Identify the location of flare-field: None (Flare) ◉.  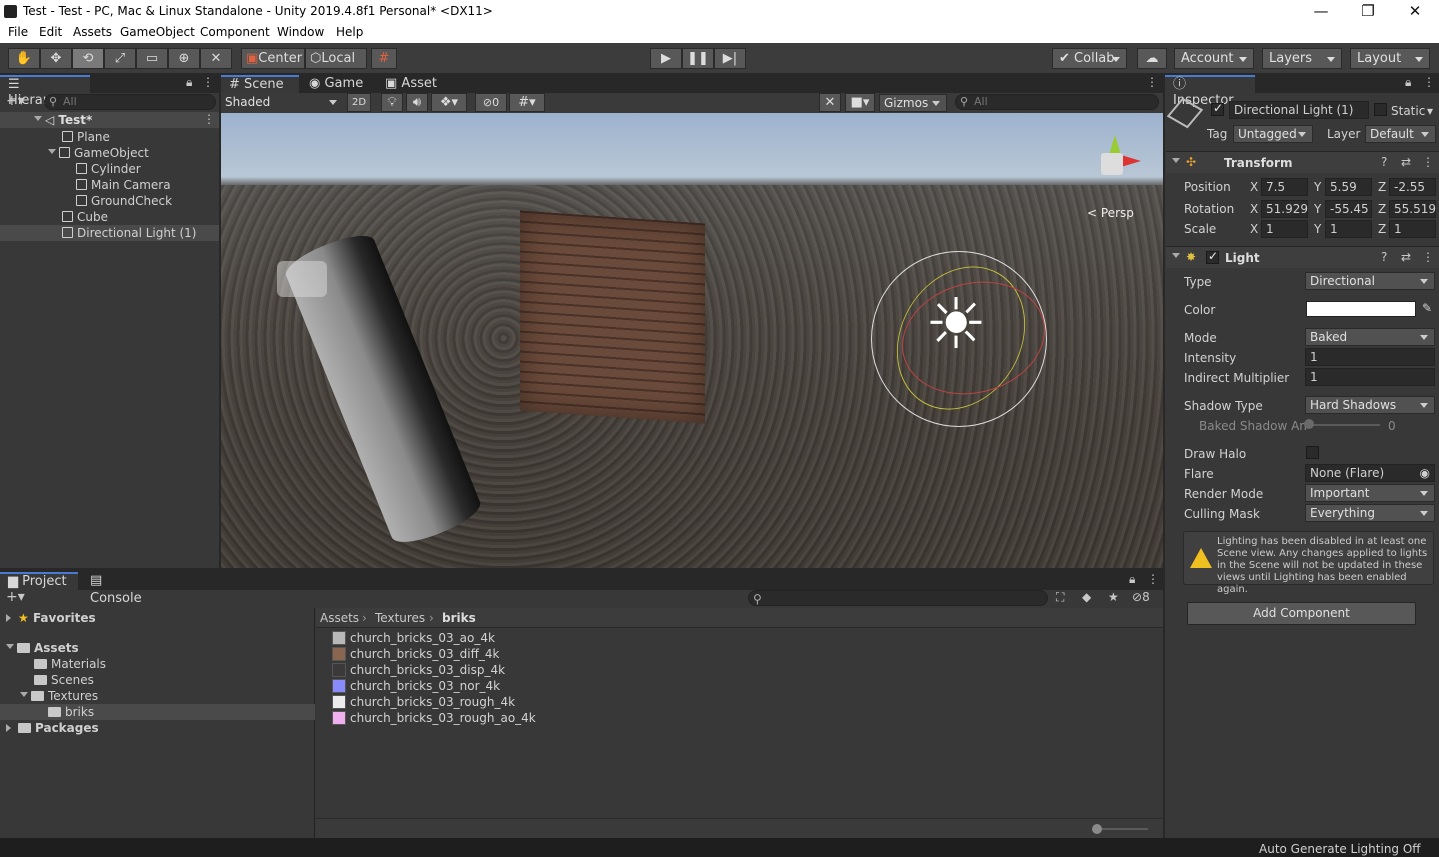
(1370, 473).